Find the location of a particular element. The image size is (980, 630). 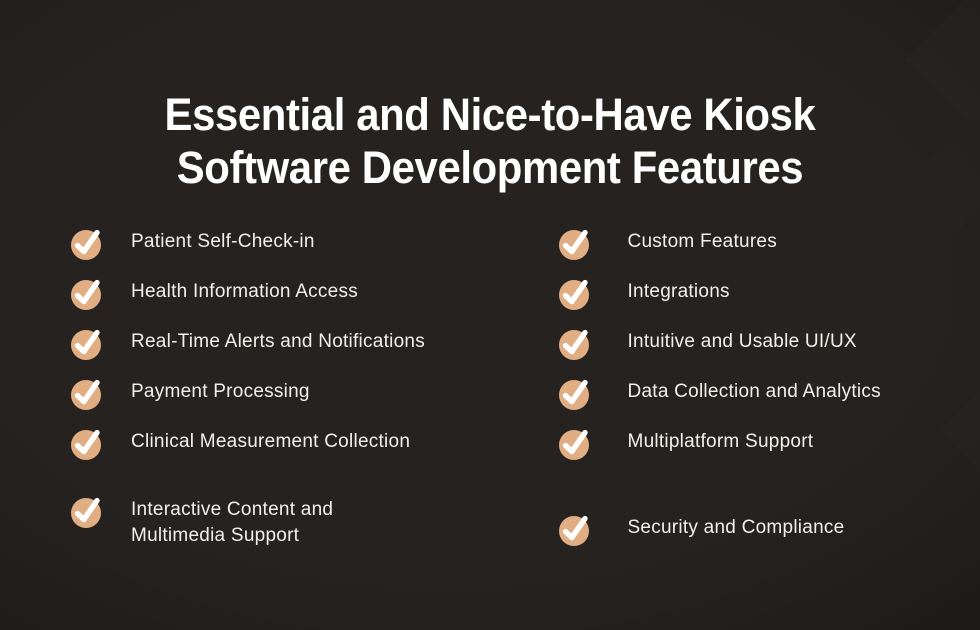

list-item: Clinical Measurement Collection is located at coordinates (281, 449).